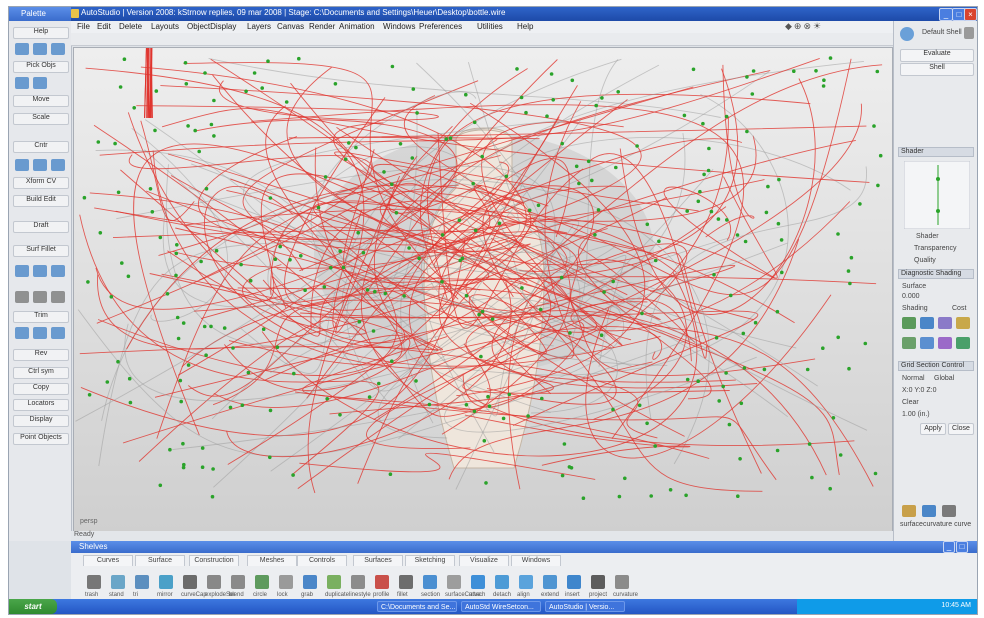  Describe the element at coordinates (937, 69) in the screenshot. I see `tab-shell: Shell` at that location.